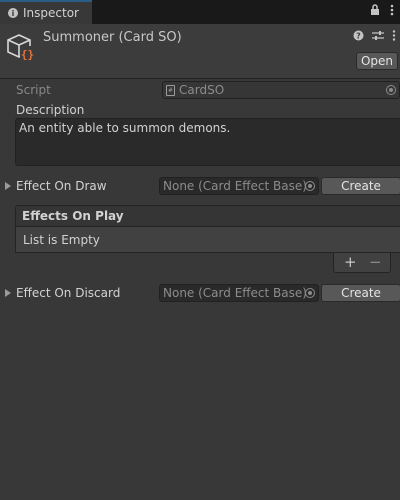  What do you see at coordinates (61, 239) in the screenshot?
I see `list-empty-text: List is Empty` at bounding box center [61, 239].